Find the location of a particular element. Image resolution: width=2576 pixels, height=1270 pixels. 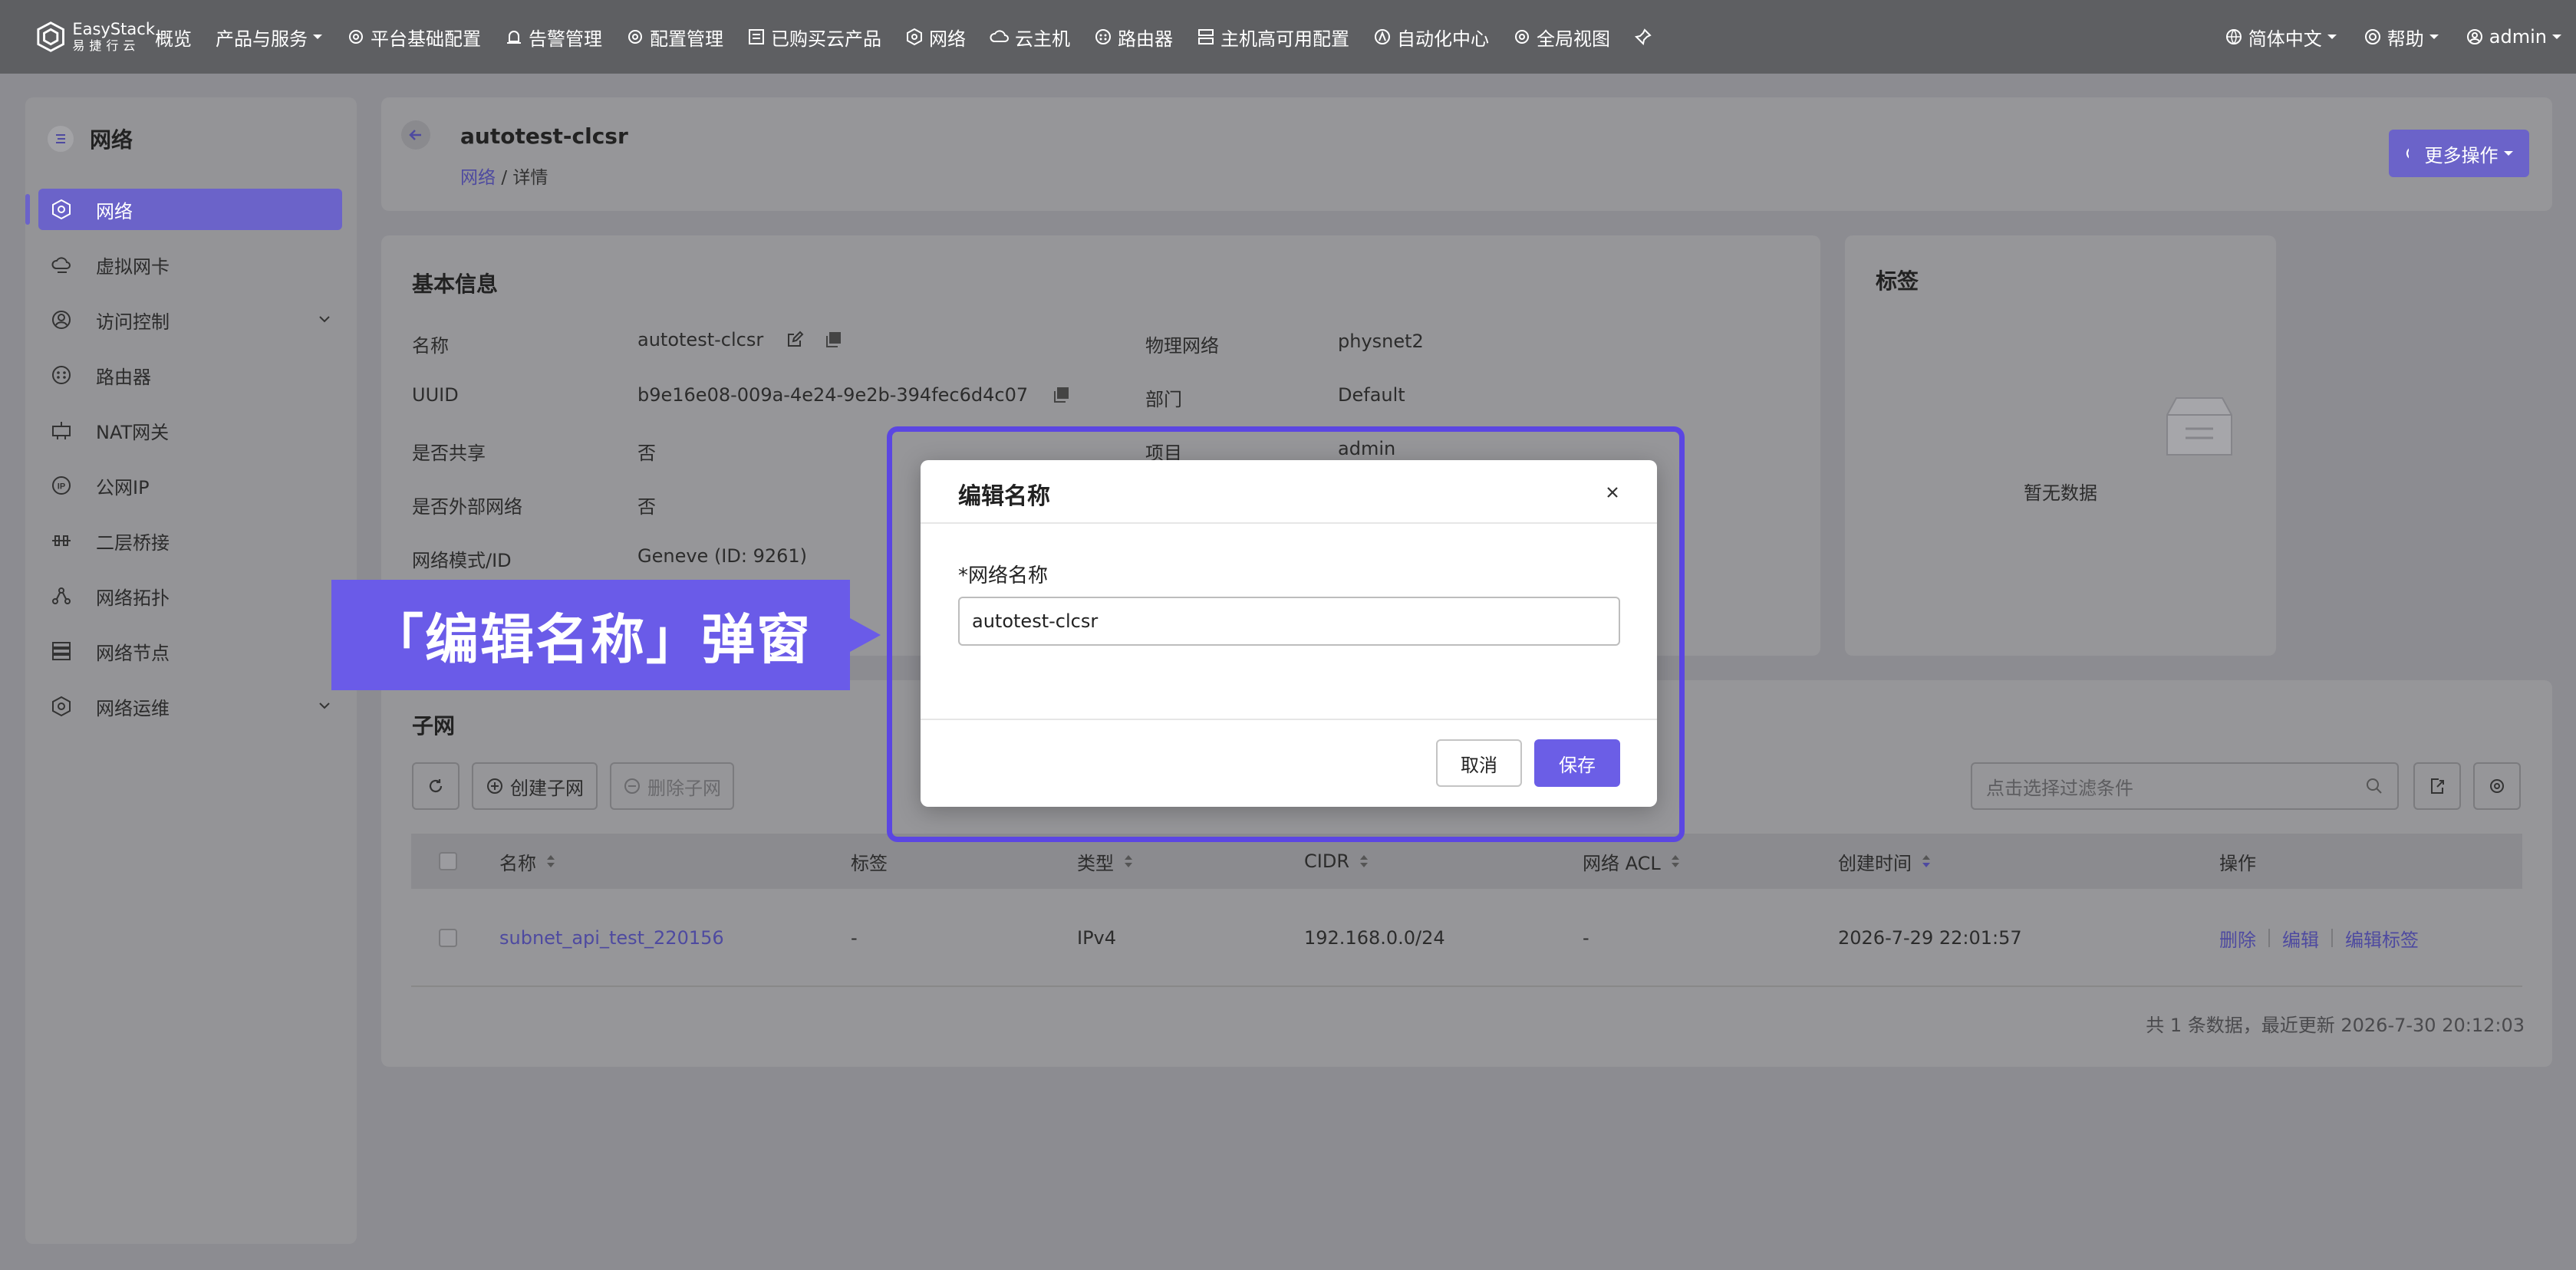

menu-collapse-icon is located at coordinates (60, 139).